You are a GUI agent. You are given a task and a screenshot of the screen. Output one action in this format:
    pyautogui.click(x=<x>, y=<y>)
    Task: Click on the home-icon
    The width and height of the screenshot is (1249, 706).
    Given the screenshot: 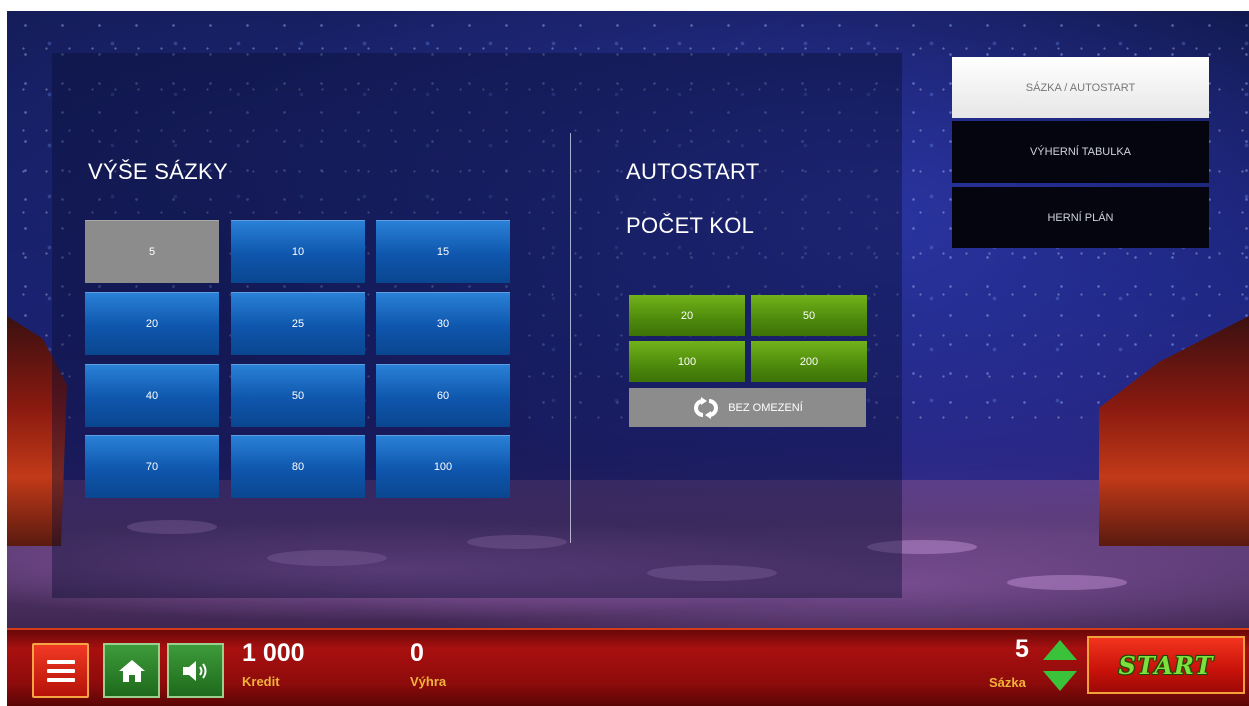 What is the action you would take?
    pyautogui.click(x=131, y=670)
    